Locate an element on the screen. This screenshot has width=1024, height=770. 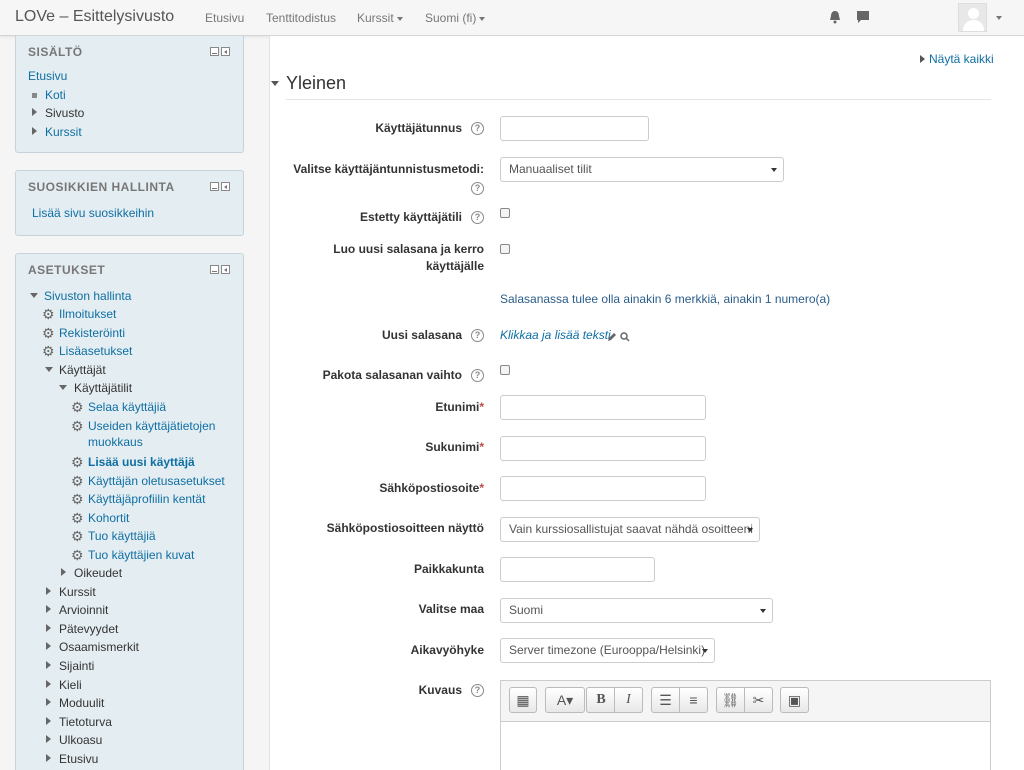
email-label: Sähköpostiosoite* is located at coordinates (369, 488).